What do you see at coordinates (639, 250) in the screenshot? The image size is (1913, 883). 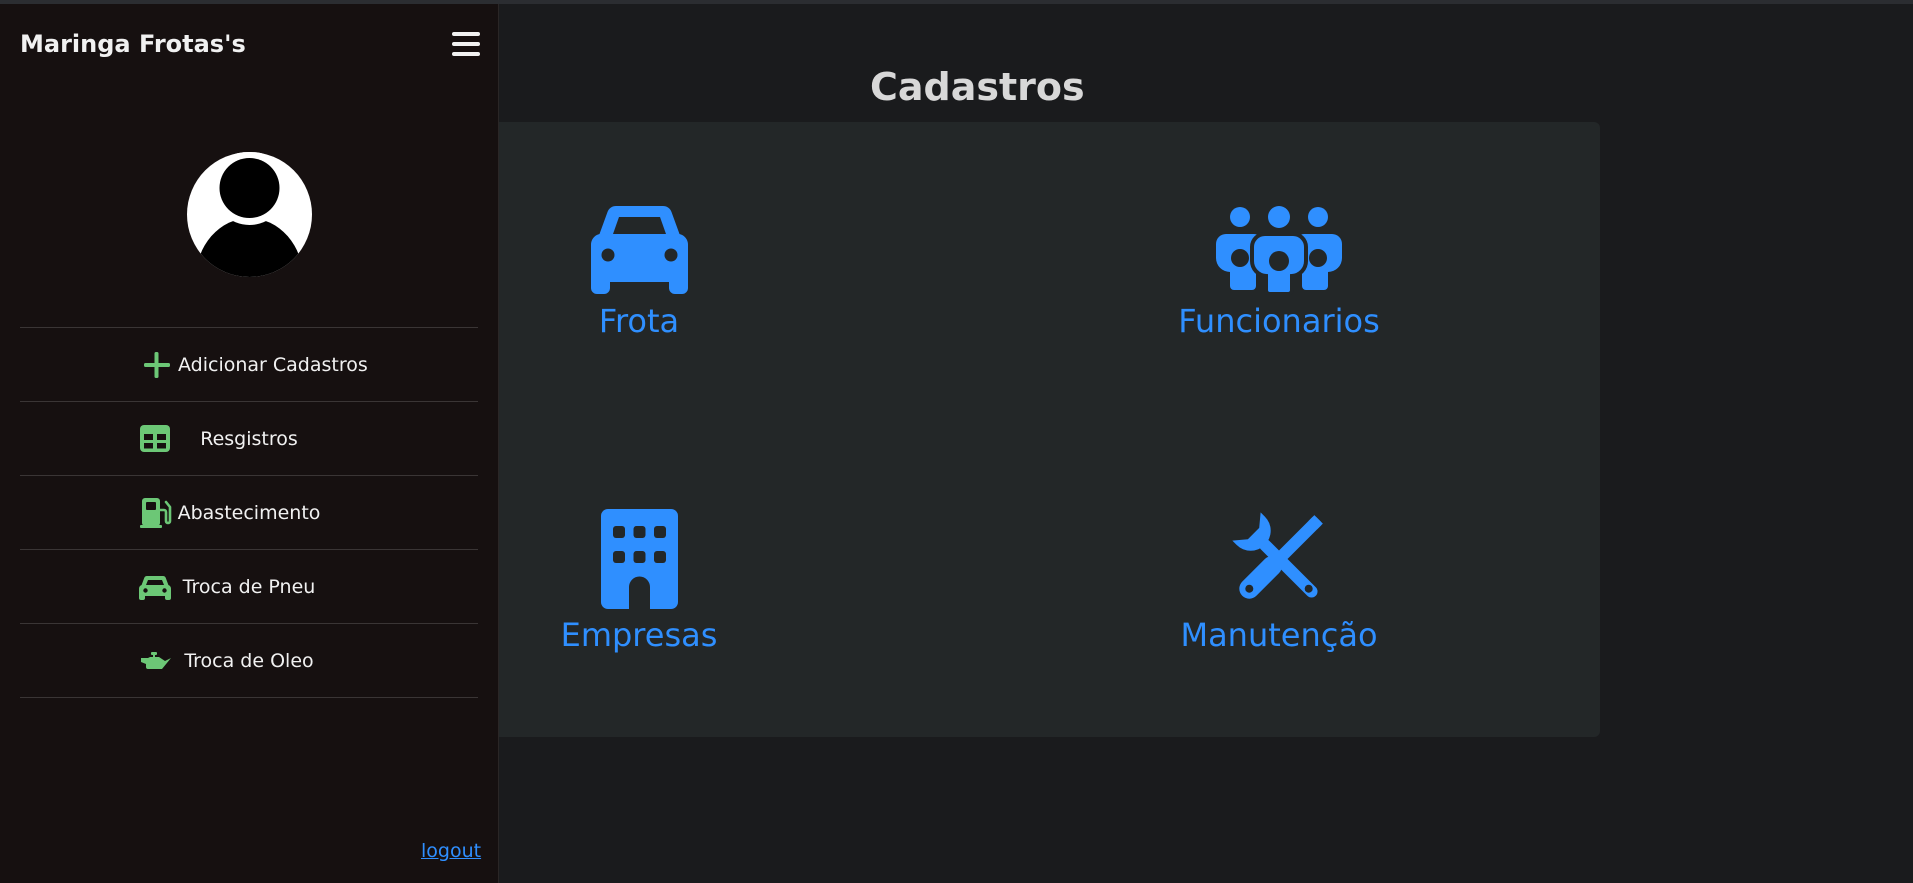 I see `car-icon` at bounding box center [639, 250].